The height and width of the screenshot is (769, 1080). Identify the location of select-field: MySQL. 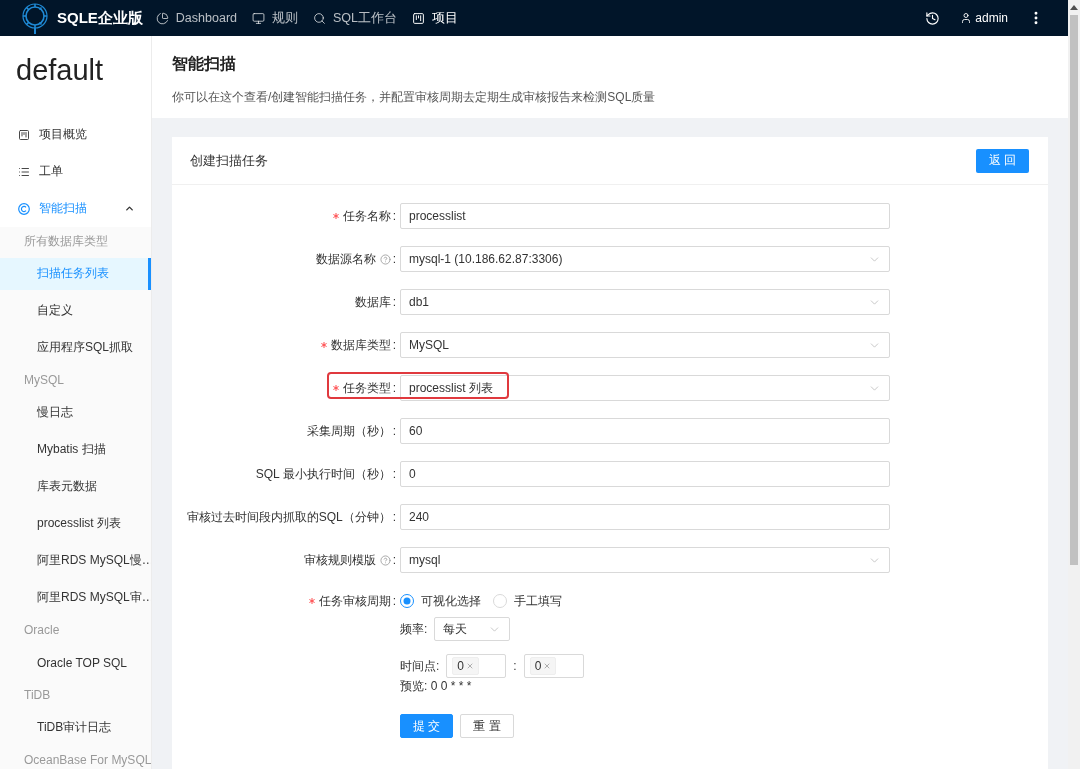
(645, 345).